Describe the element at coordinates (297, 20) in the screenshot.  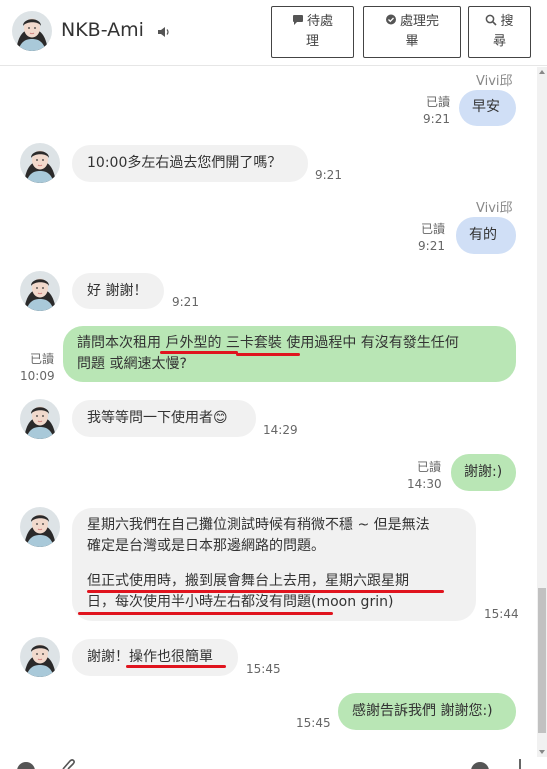
I see `comment-icon` at that location.